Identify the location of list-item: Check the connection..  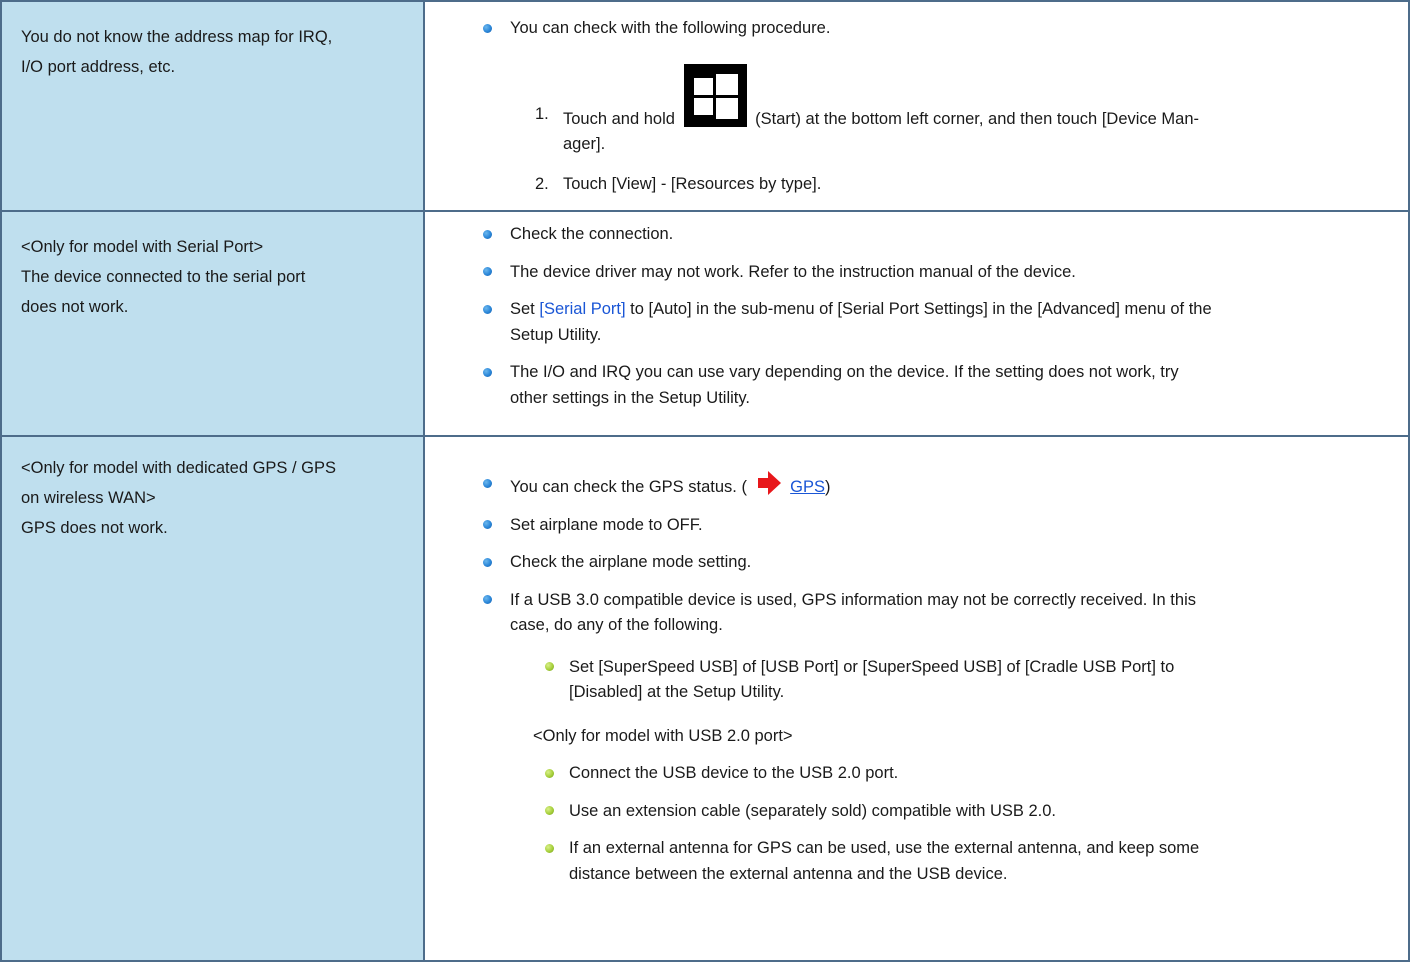
(920, 235).